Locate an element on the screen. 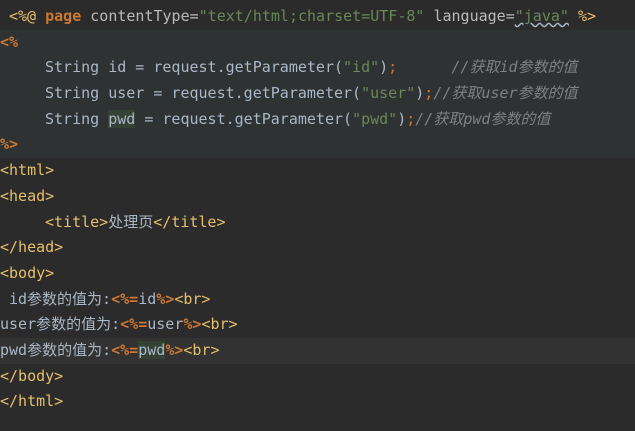 The image size is (635, 431). code-line-head-close: </head> is located at coordinates (317, 248).